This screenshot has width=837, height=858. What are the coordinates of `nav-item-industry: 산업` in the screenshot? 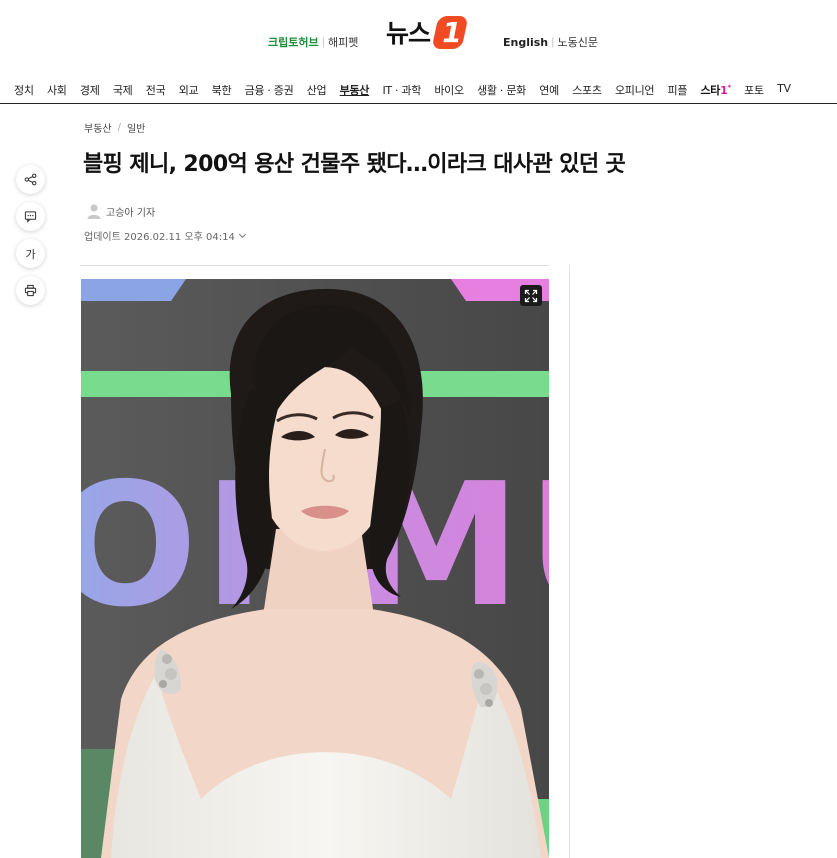 It's located at (317, 90).